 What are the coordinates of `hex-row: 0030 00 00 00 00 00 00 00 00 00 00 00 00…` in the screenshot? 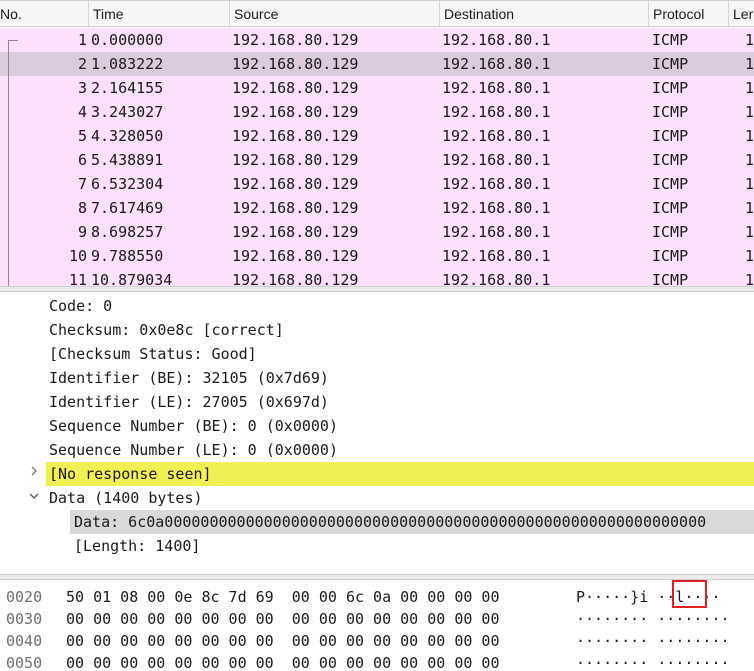 It's located at (377, 619).